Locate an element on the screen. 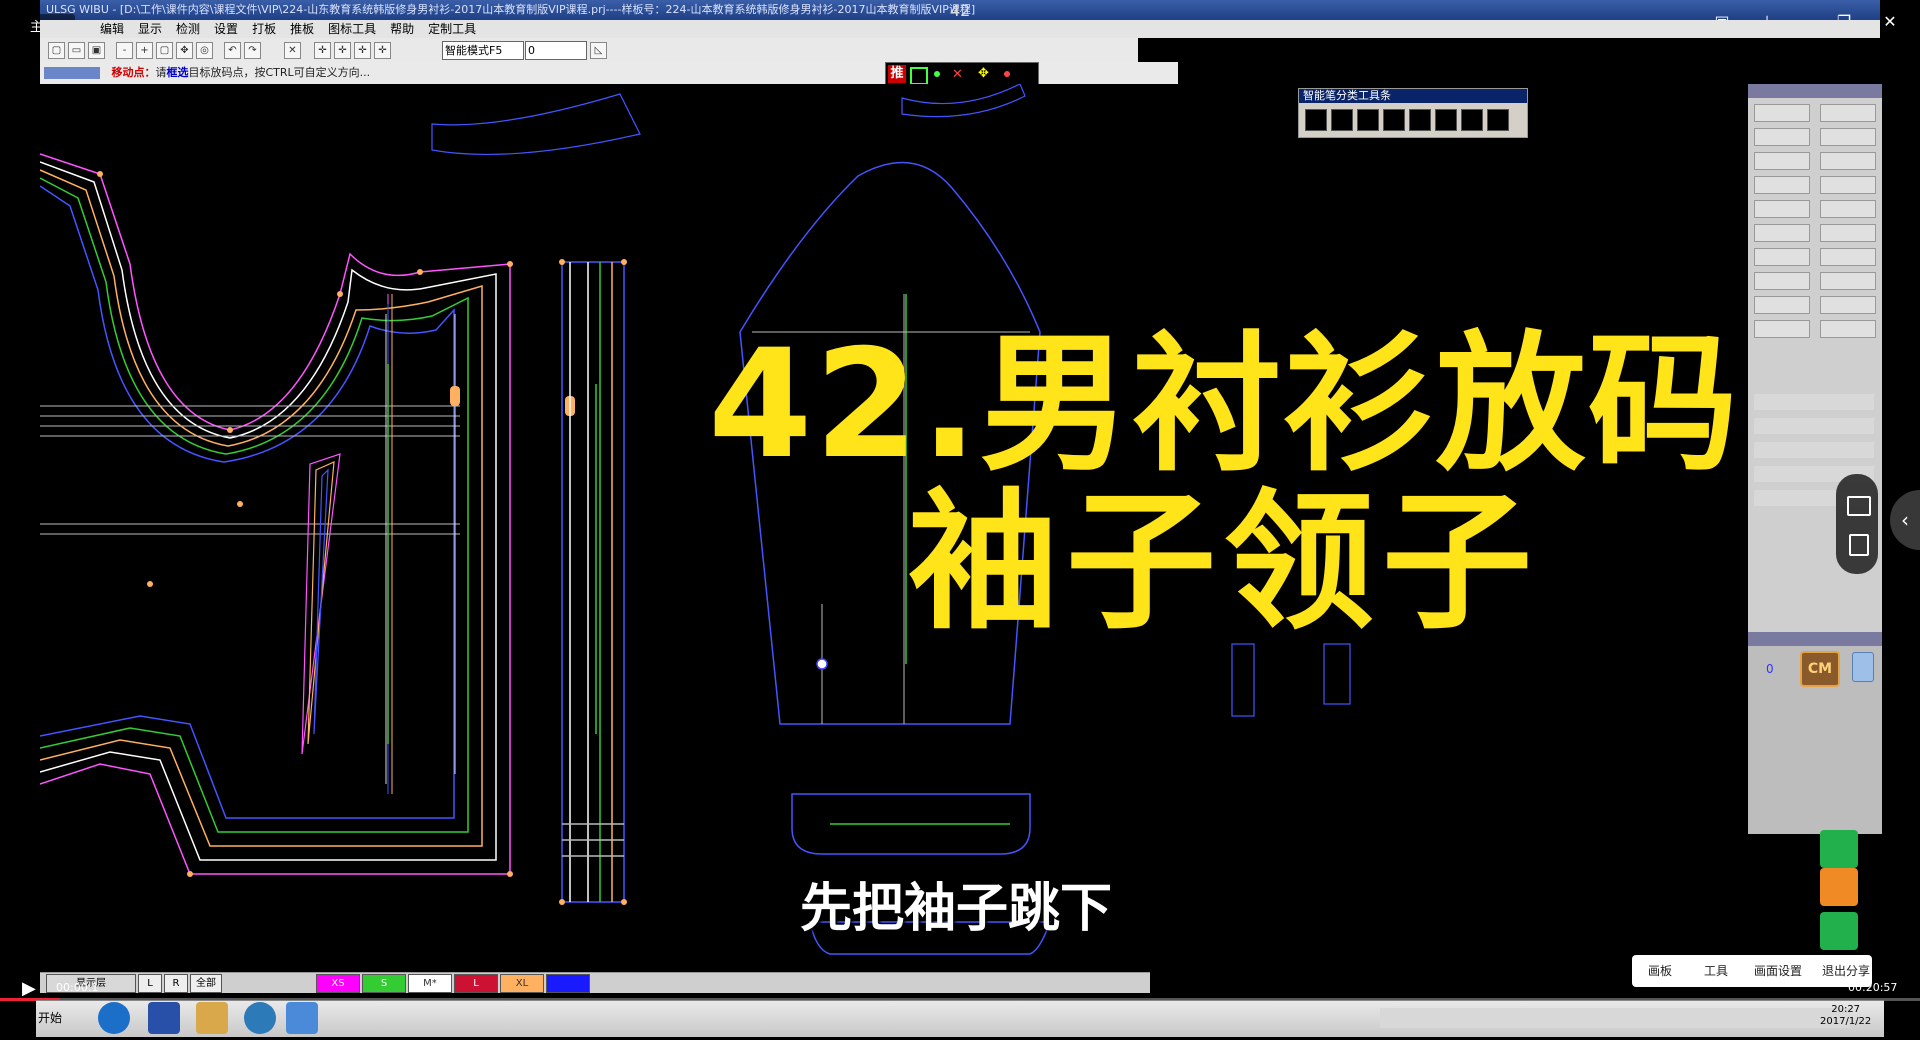 The height and width of the screenshot is (1040, 1920). pen-h-icon is located at coordinates (1472, 120).